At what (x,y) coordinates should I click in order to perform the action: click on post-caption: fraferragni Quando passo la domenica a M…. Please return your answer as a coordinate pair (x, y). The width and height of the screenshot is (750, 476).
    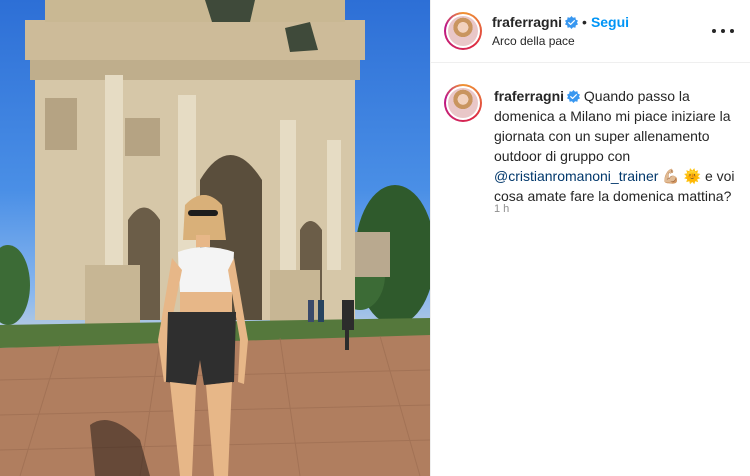
    Looking at the image, I should click on (619, 146).